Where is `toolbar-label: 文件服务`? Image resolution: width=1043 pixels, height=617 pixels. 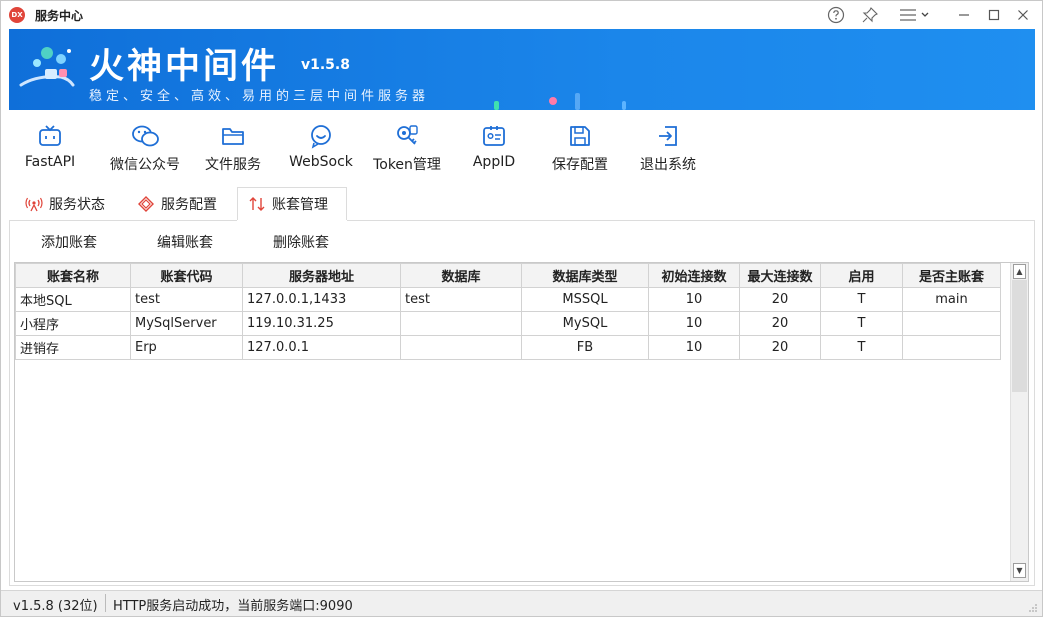 toolbar-label: 文件服务 is located at coordinates (233, 165).